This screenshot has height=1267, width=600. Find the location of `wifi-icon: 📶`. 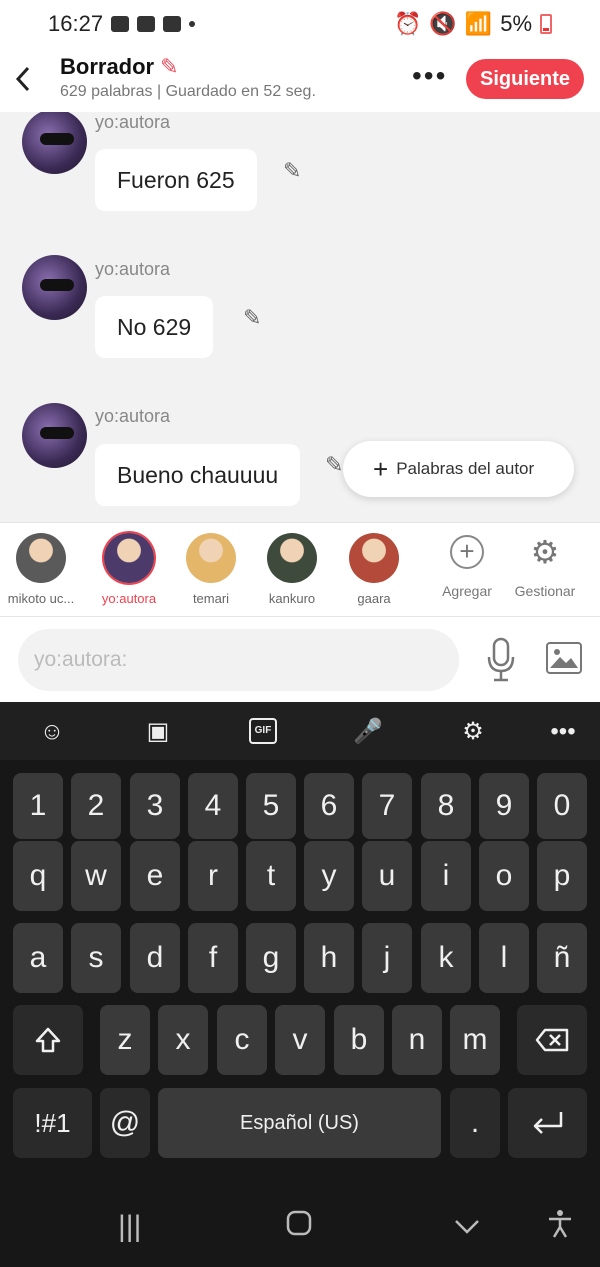

wifi-icon: 📶 is located at coordinates (478, 23).